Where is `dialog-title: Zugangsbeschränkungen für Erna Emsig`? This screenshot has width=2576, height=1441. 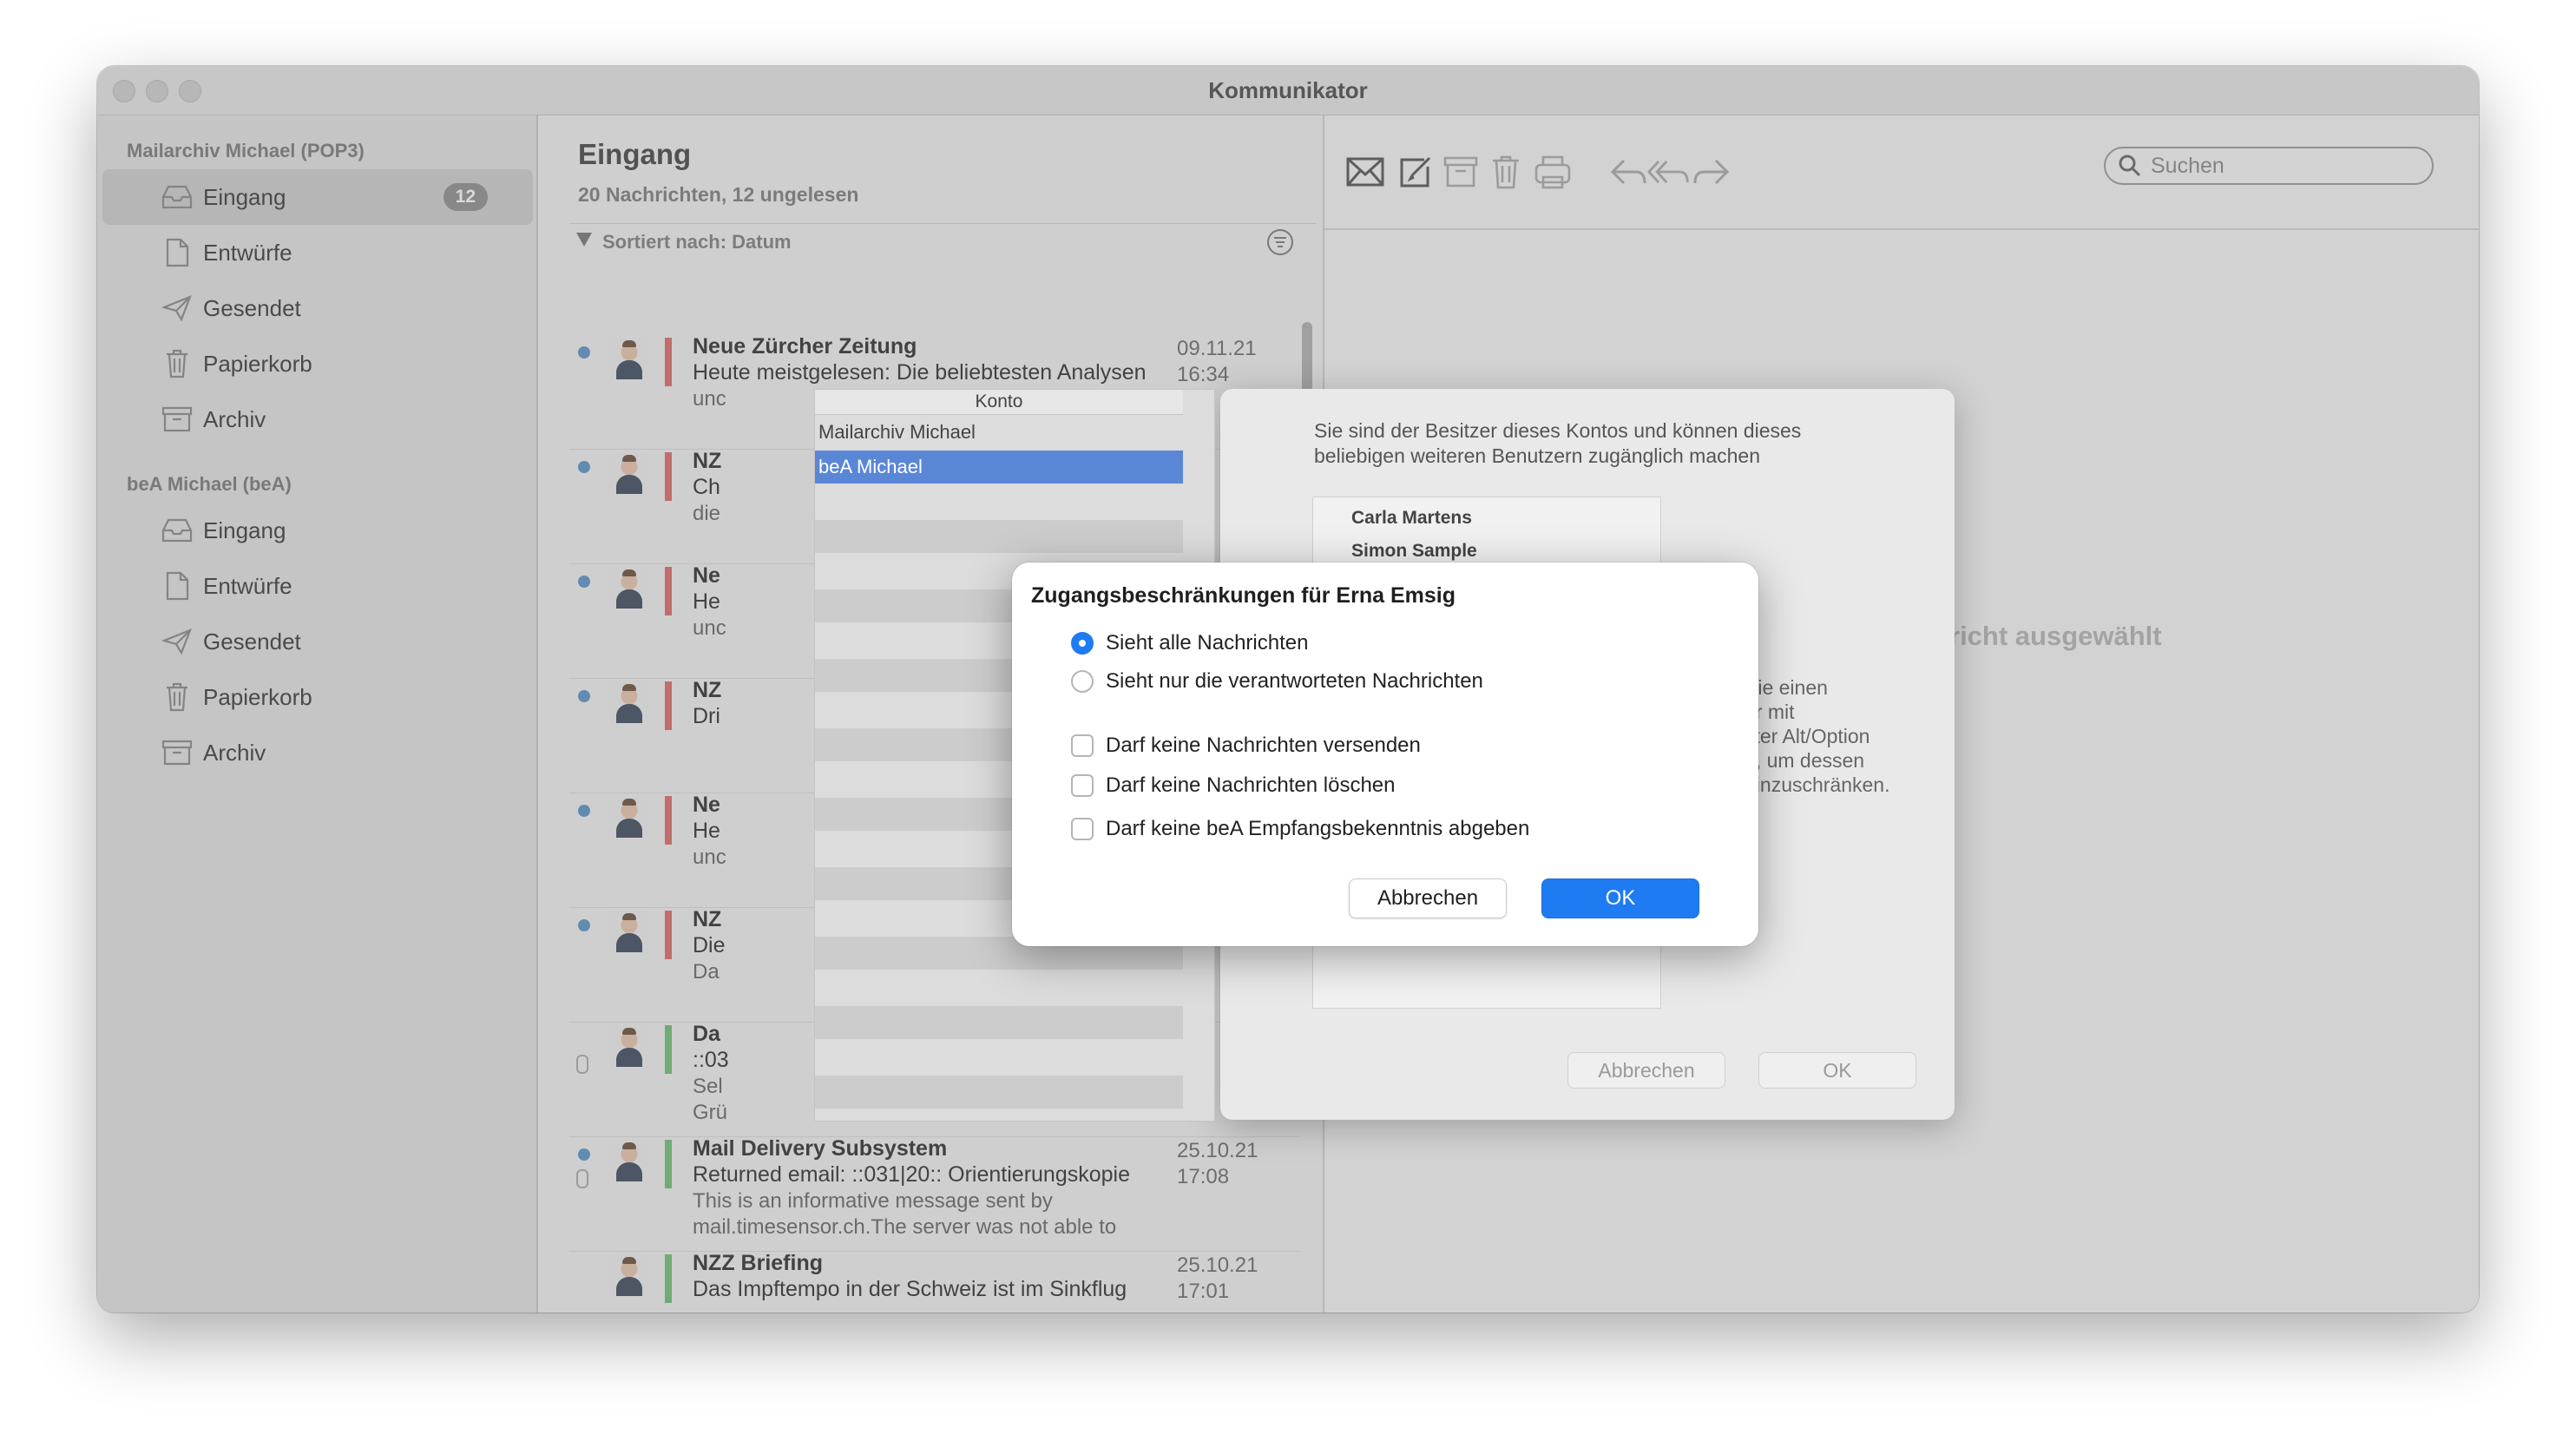
dialog-title: Zugangsbeschränkungen für Erna Emsig is located at coordinates (1243, 595).